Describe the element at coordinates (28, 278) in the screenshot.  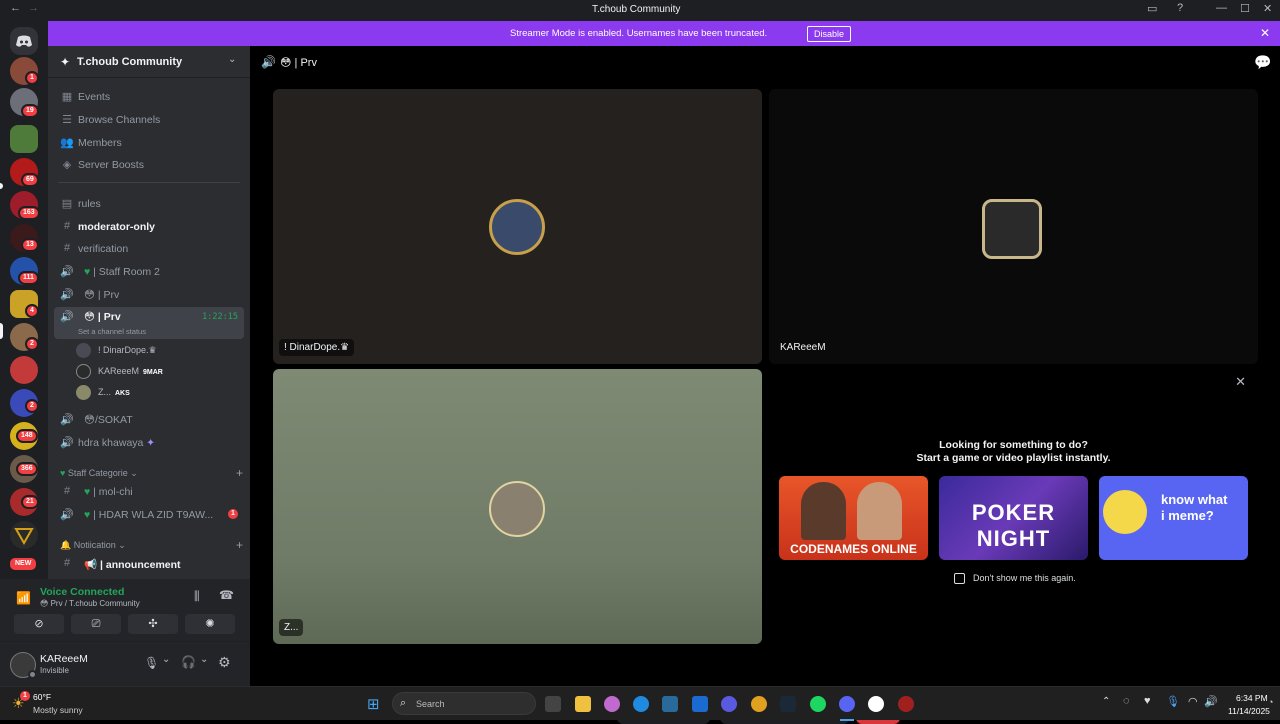
I see `mention-badge: 111` at that location.